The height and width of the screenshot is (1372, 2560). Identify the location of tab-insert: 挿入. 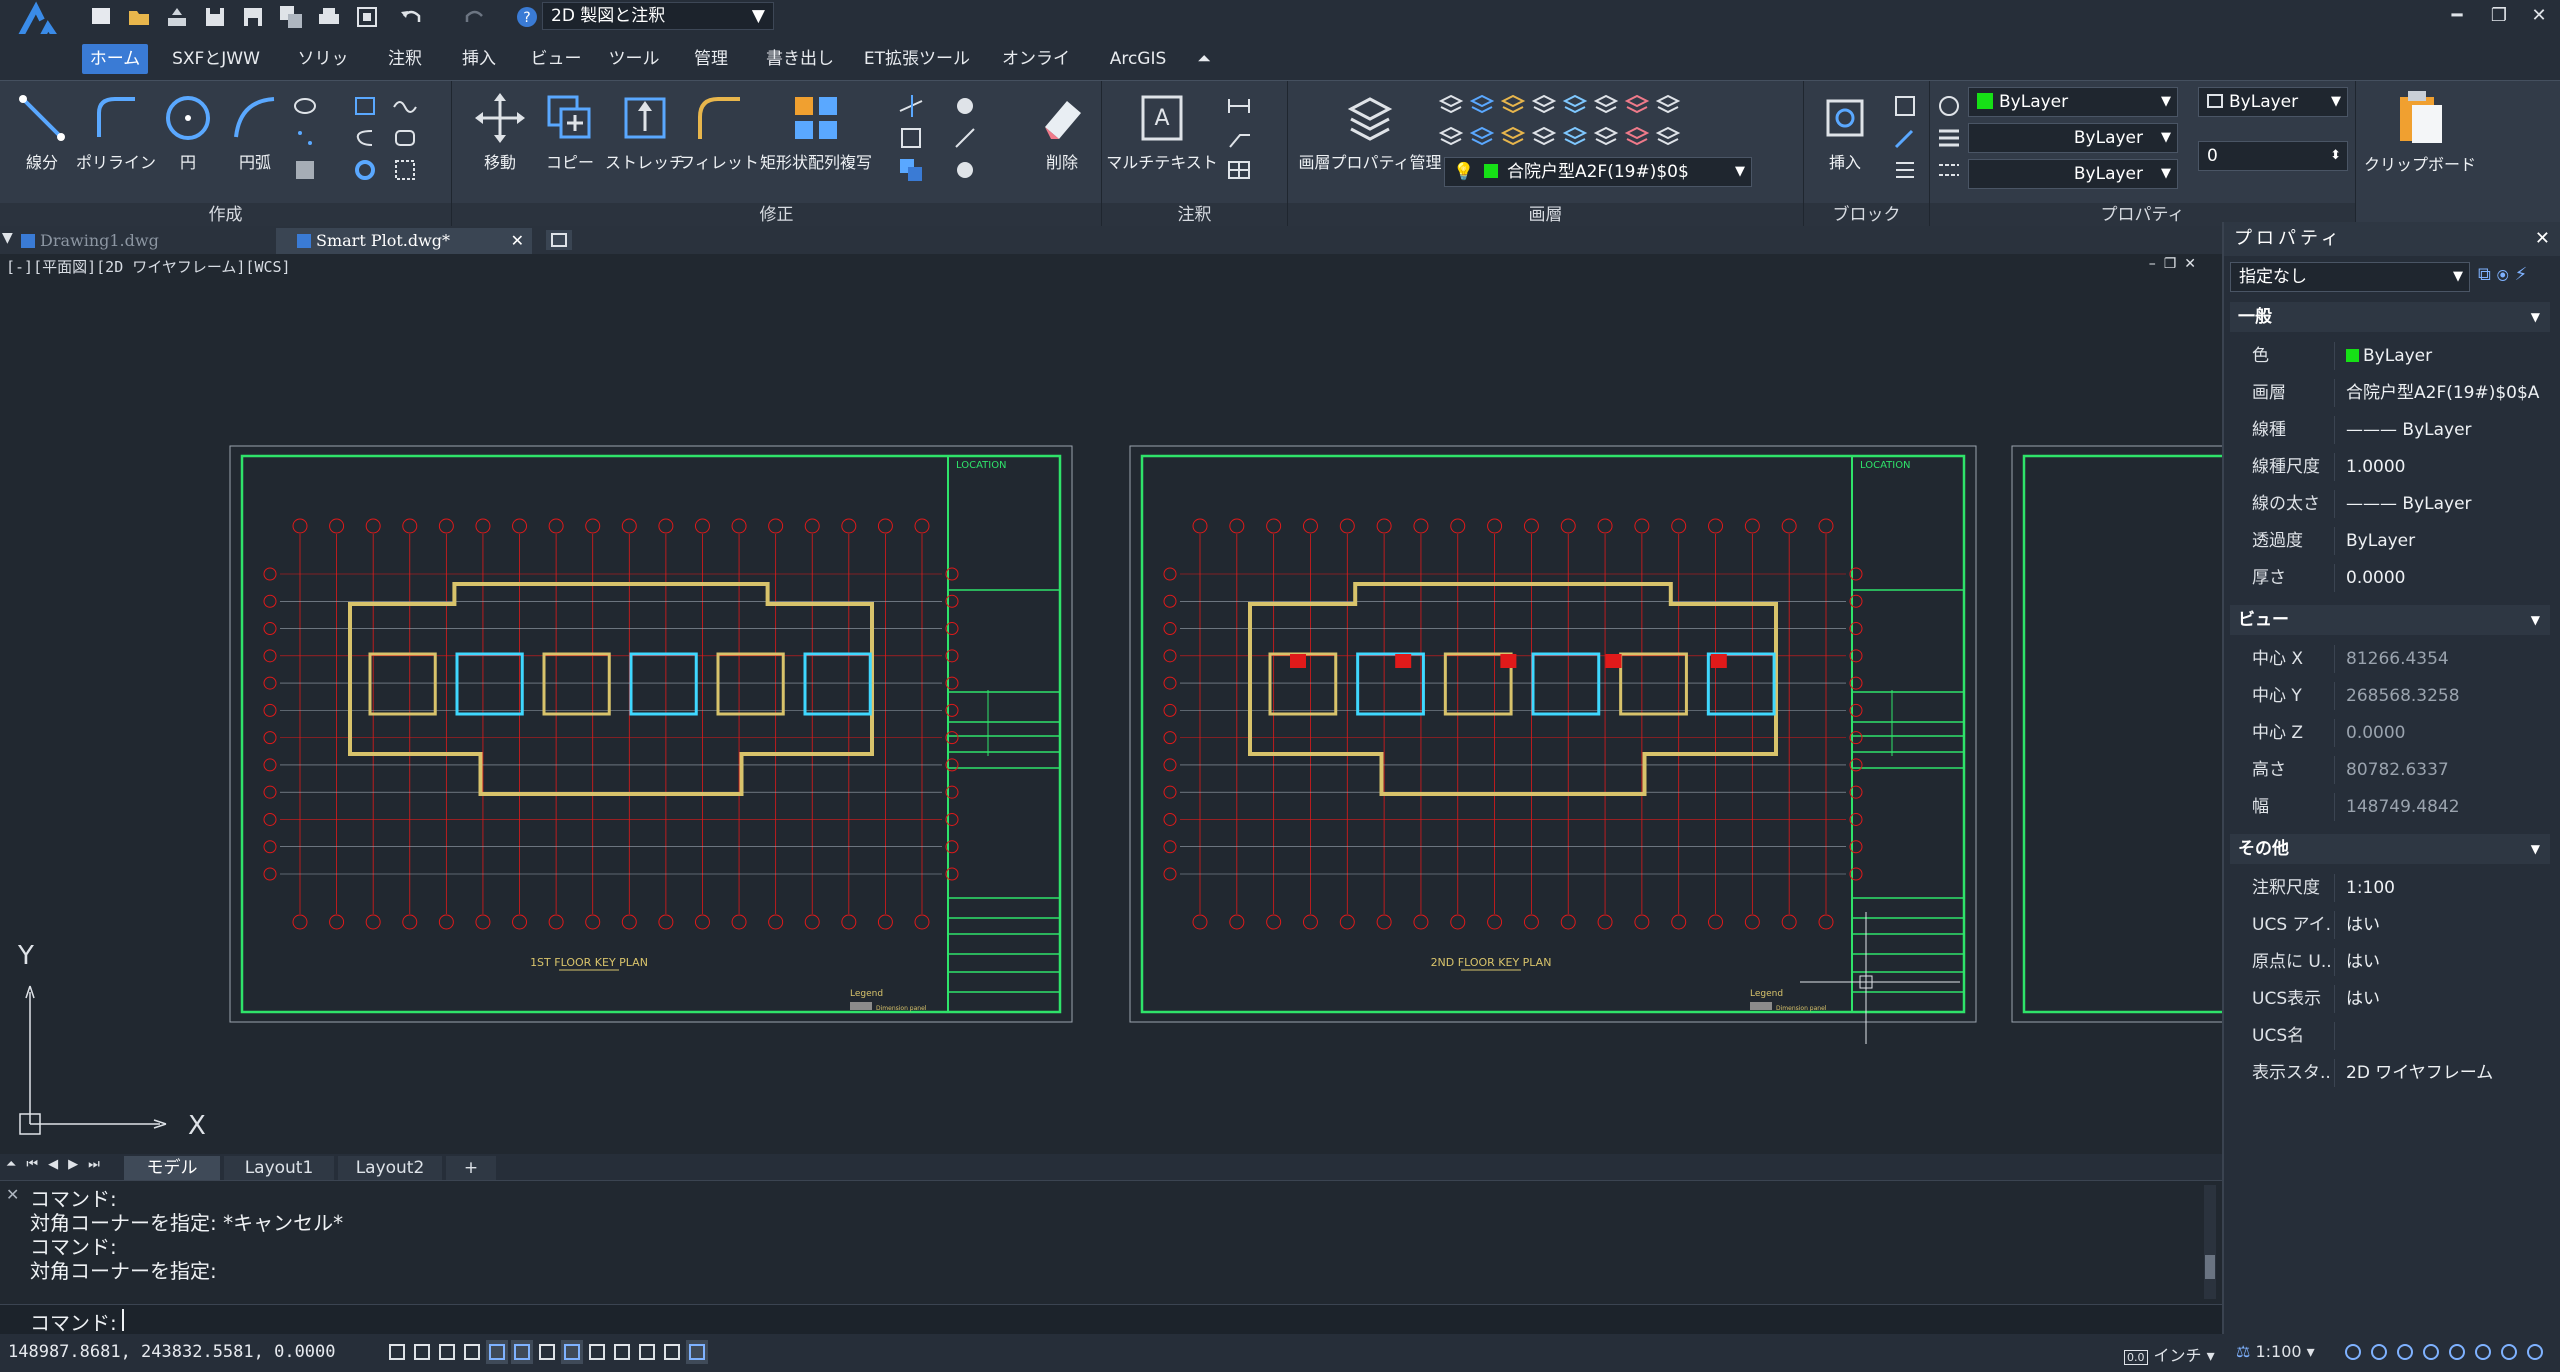
(479, 59).